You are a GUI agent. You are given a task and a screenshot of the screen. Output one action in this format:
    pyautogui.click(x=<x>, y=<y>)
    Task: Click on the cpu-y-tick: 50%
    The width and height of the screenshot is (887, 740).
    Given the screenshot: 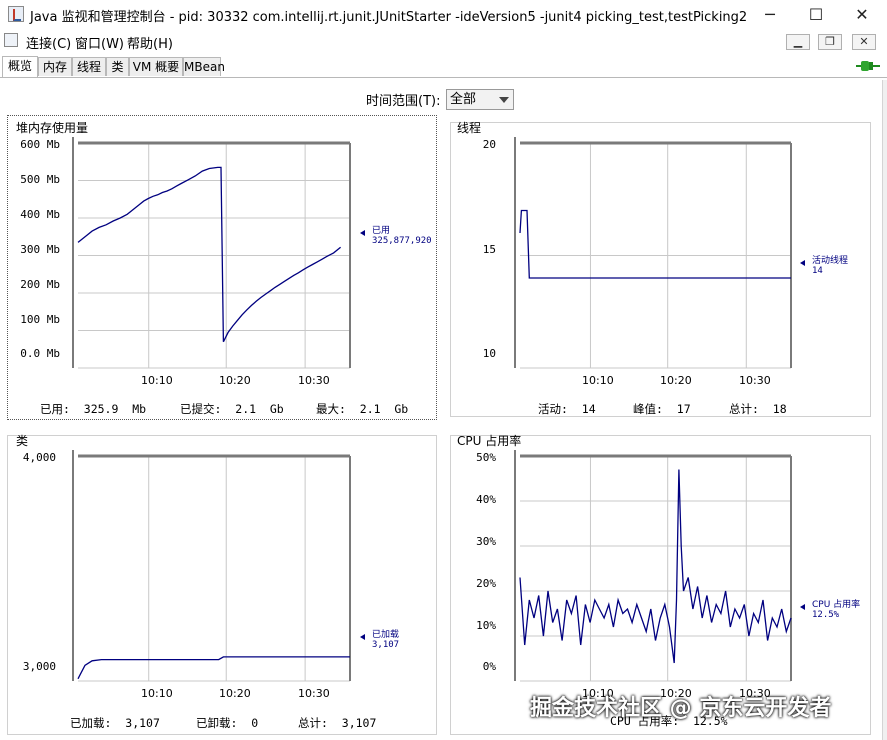 What is the action you would take?
    pyautogui.click(x=486, y=457)
    